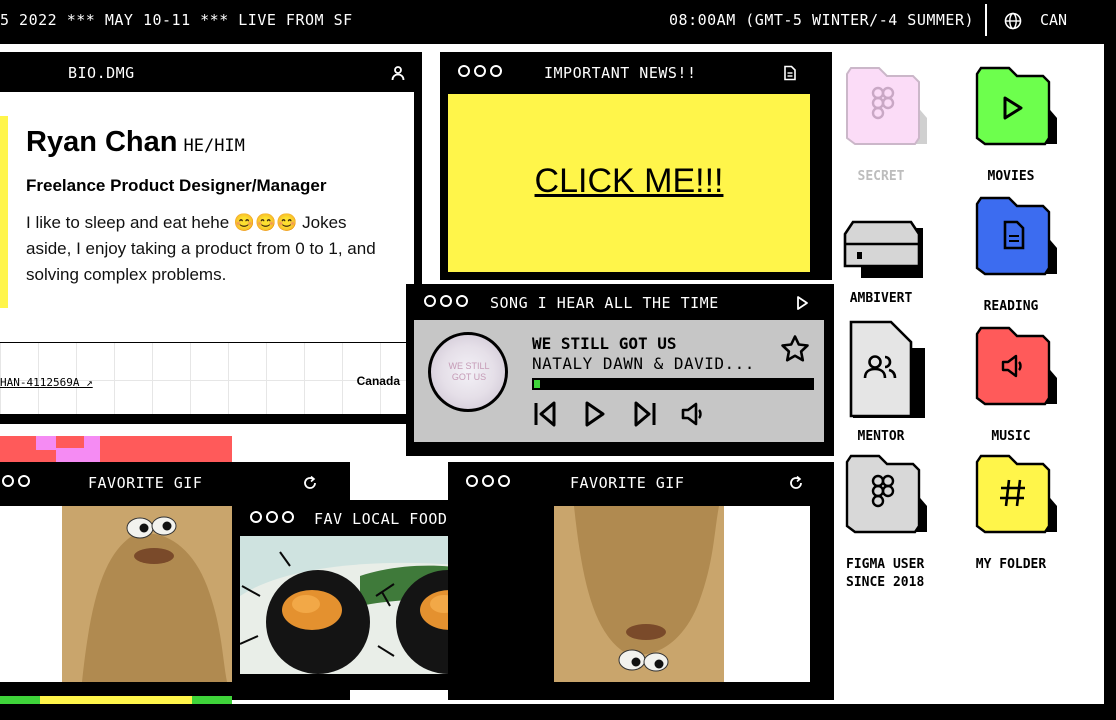  Describe the element at coordinates (211, 73) in the screenshot. I see `bio-titlebar: BIO.DMG` at that location.